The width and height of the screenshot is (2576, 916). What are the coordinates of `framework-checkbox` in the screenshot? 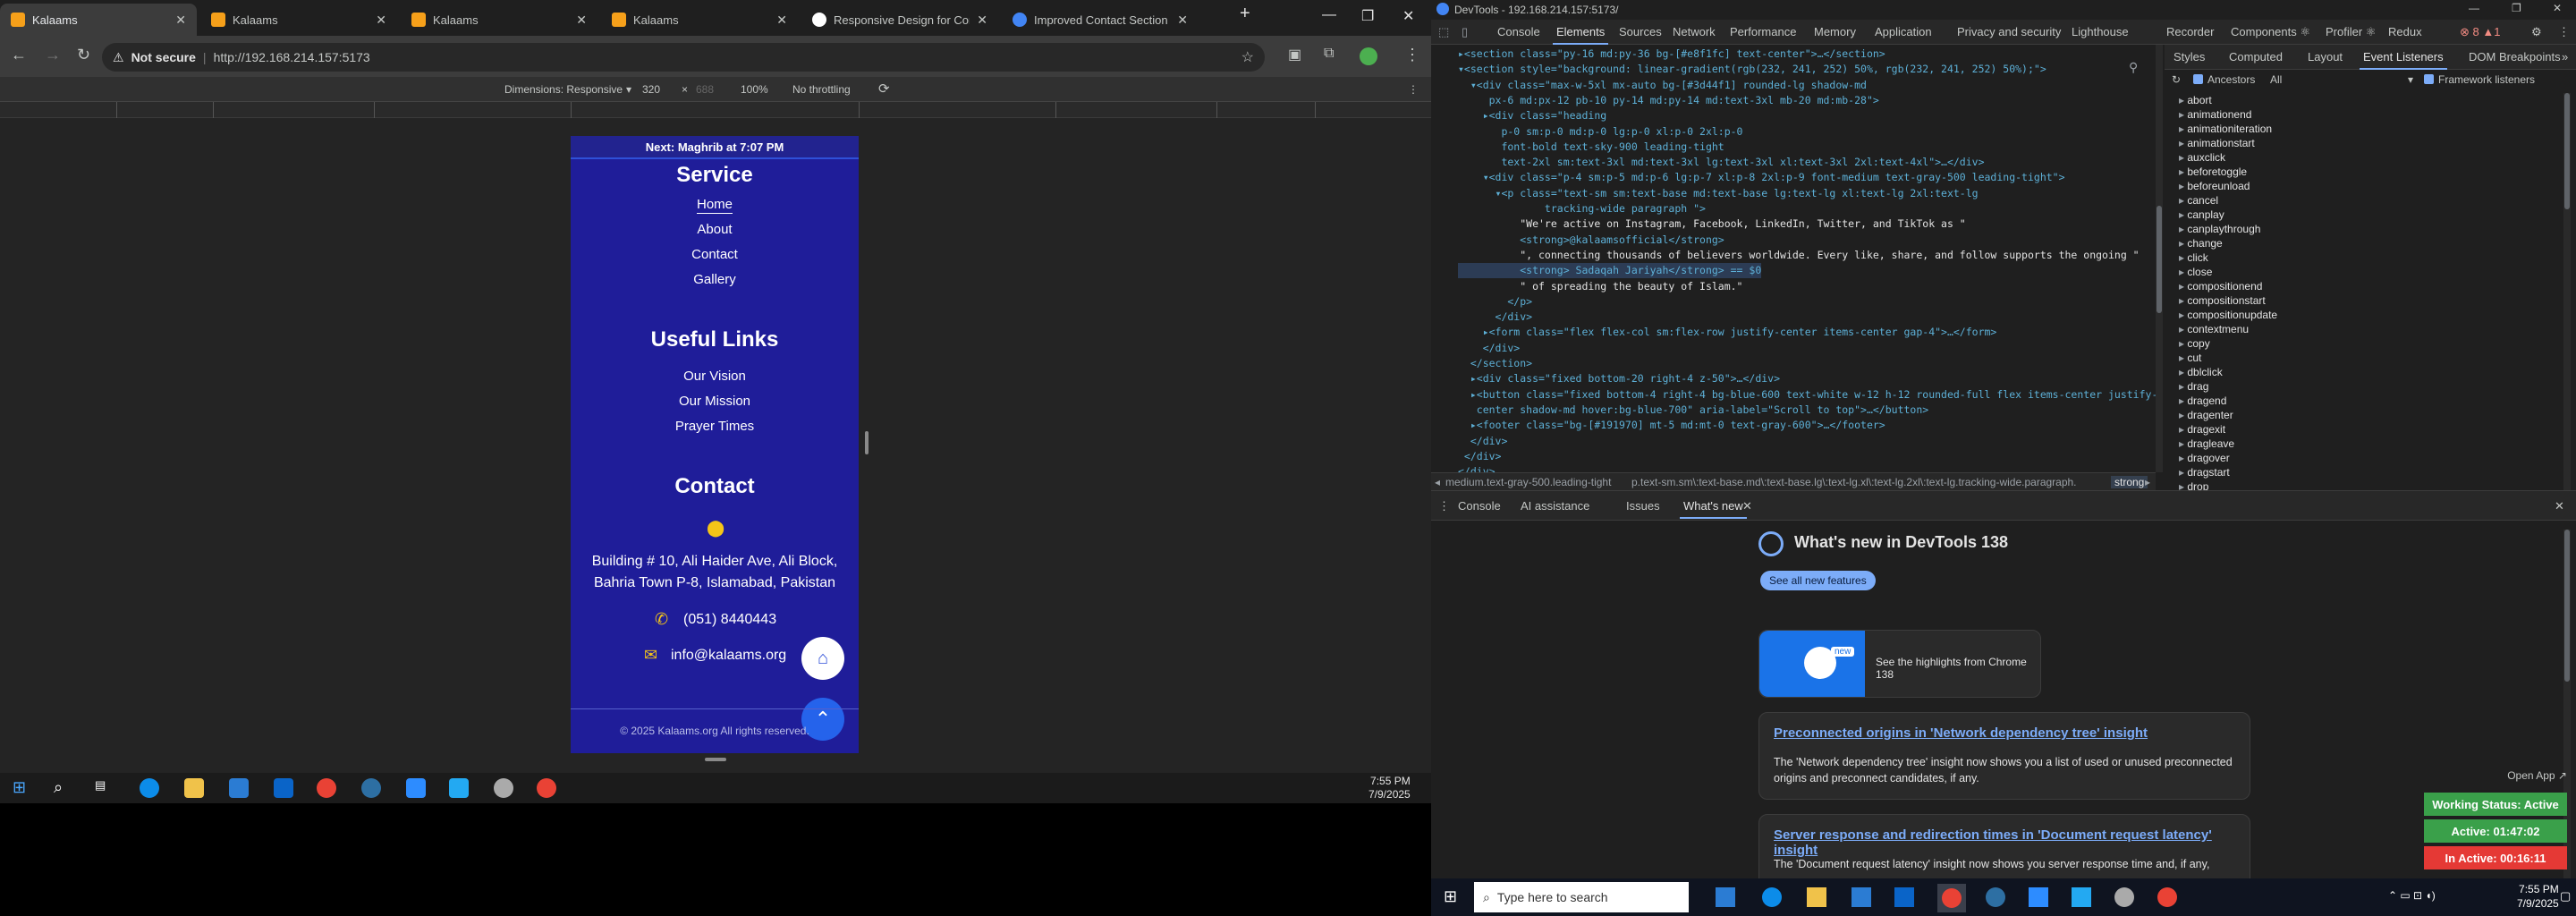 It's located at (2429, 79).